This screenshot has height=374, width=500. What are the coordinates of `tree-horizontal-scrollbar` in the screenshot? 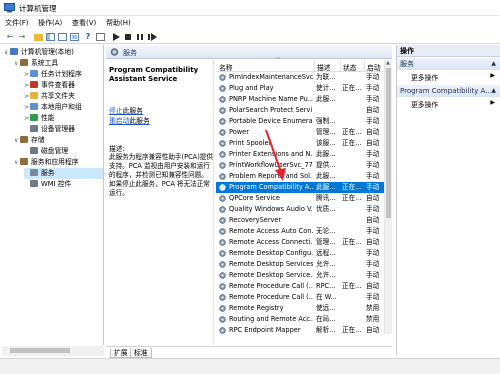 It's located at (53, 351).